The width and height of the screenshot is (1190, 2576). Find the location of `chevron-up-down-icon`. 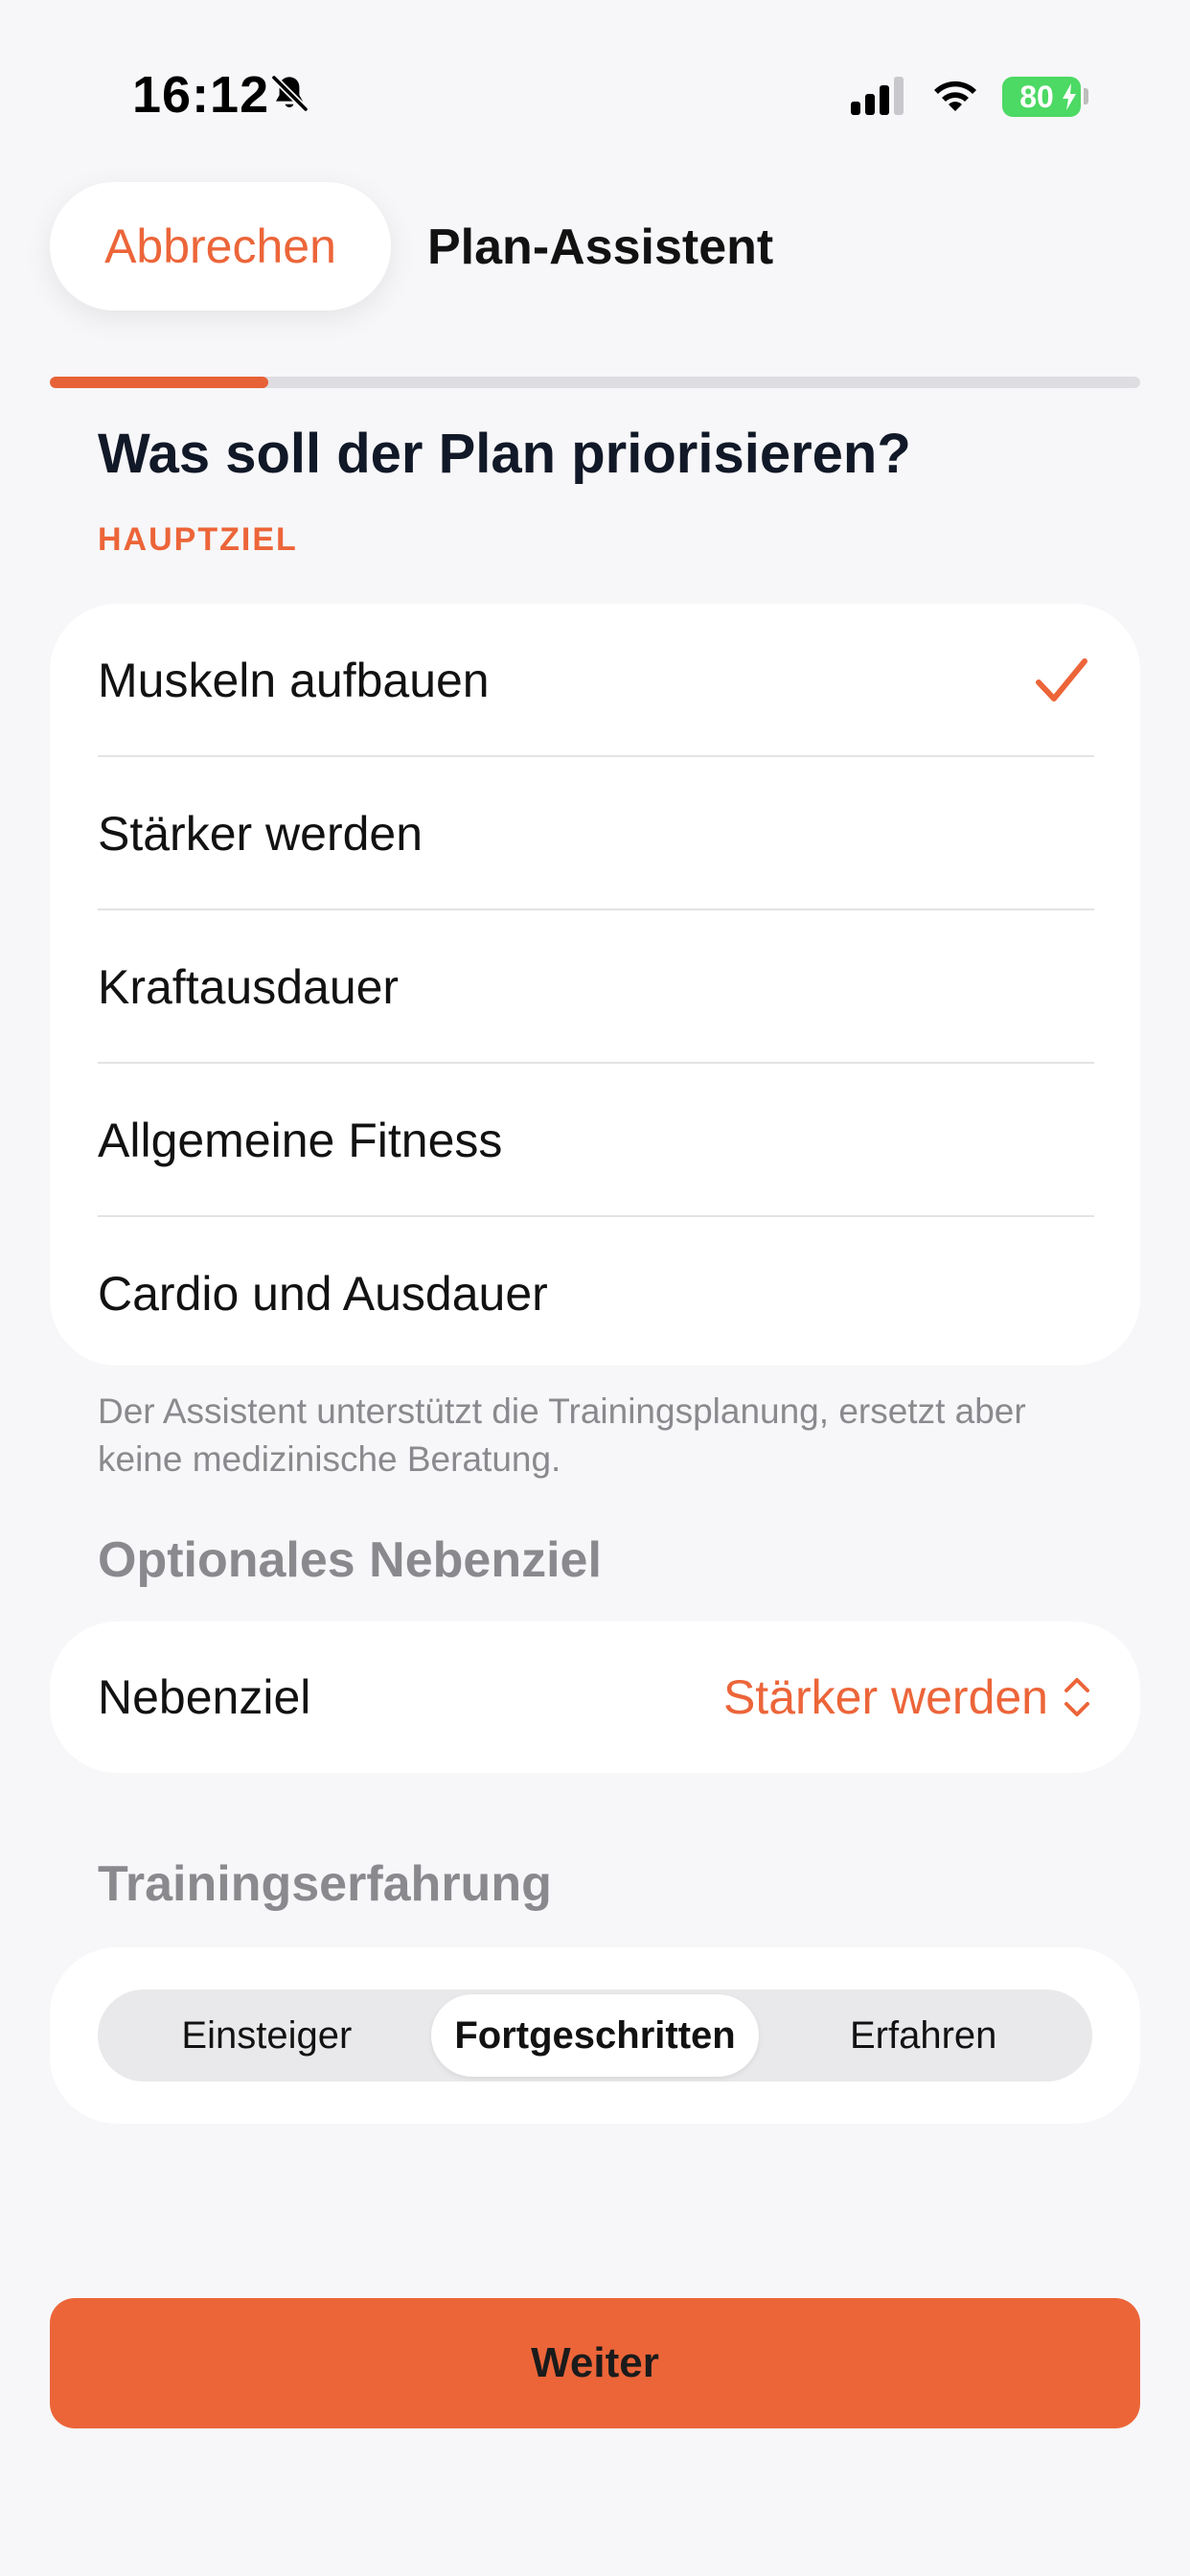

chevron-up-down-icon is located at coordinates (1076, 1697).